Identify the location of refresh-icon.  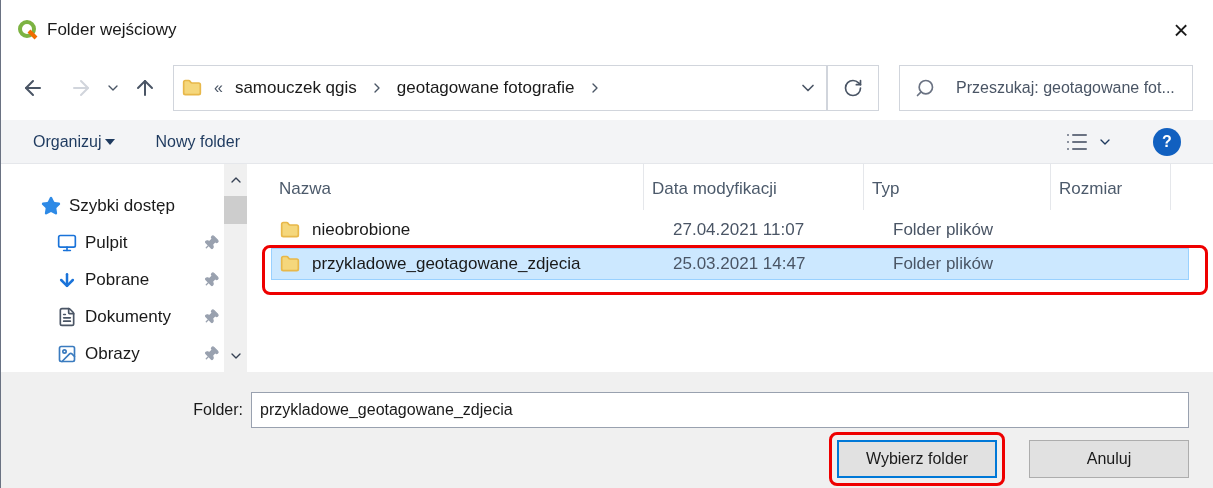
(853, 88).